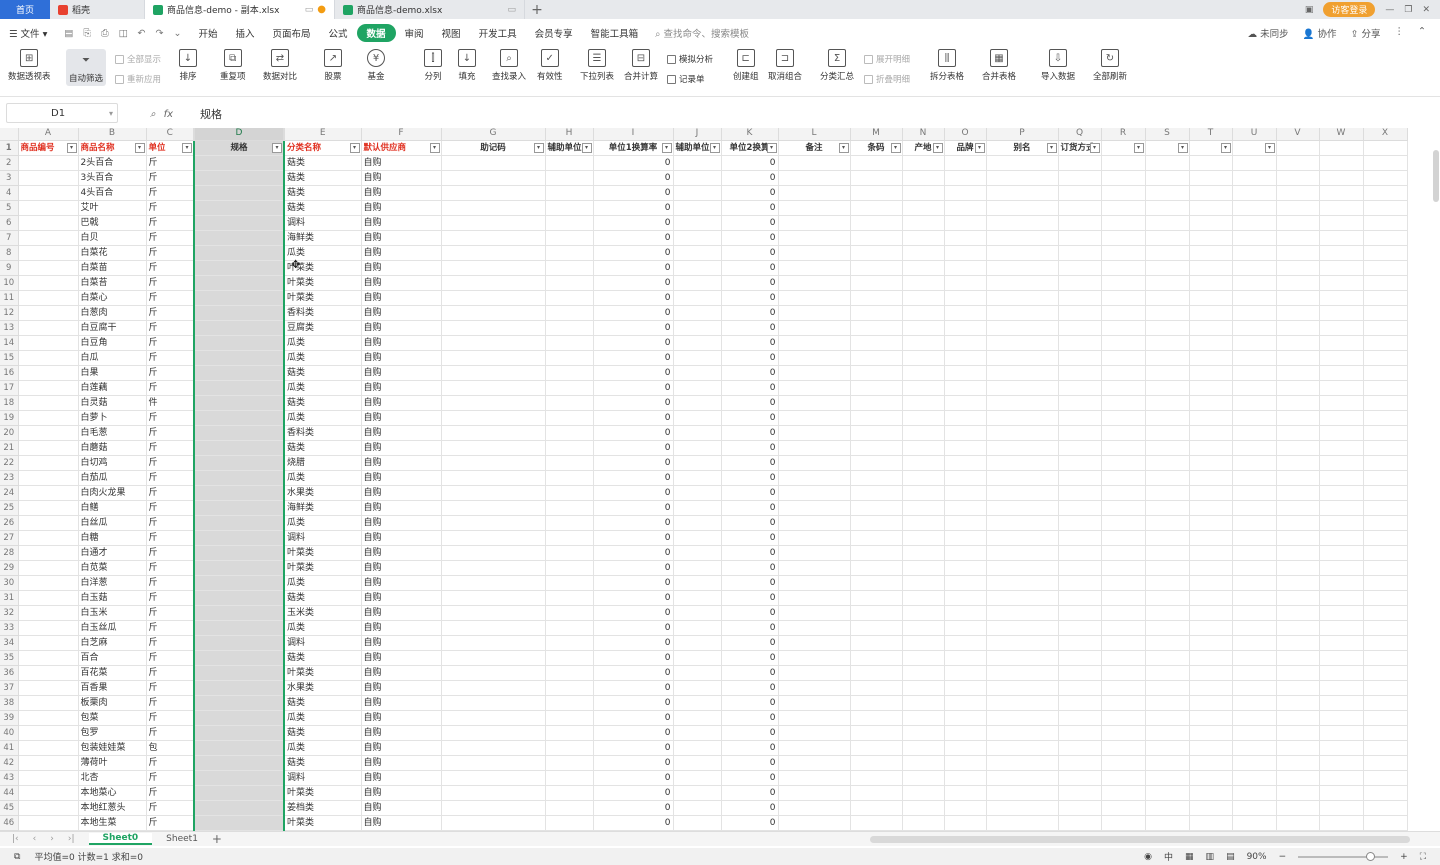  I want to click on tab-pin-icon: ▭, so click(511, 10).